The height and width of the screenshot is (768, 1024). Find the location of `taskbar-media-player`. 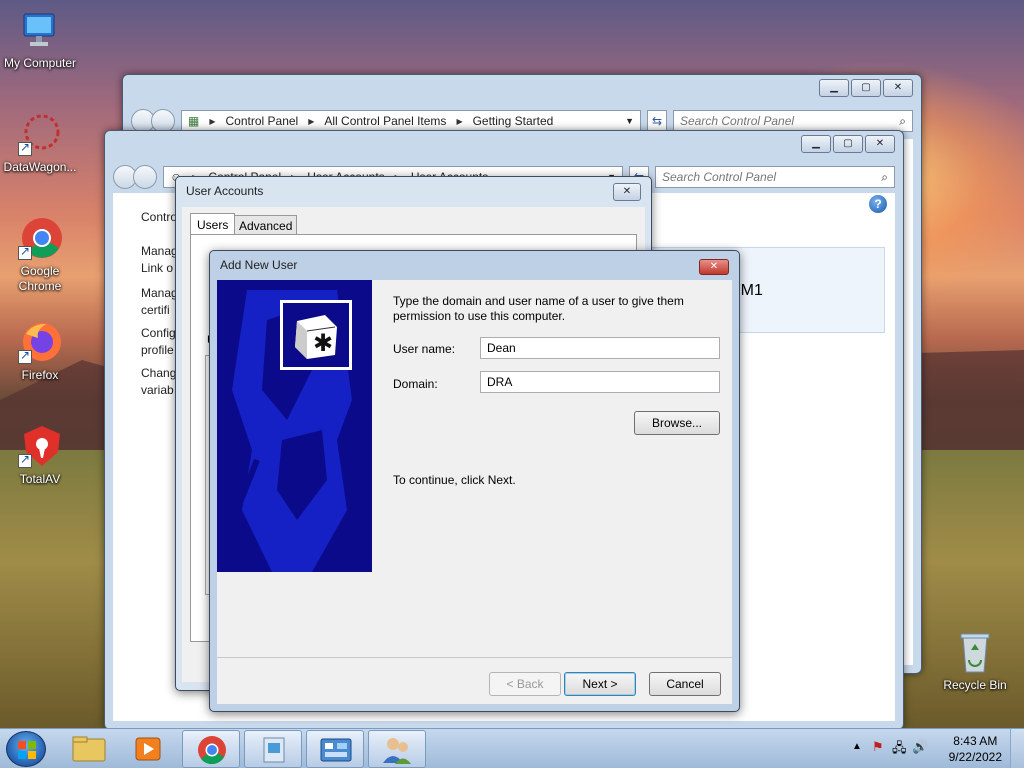

taskbar-media-player is located at coordinates (149, 749).